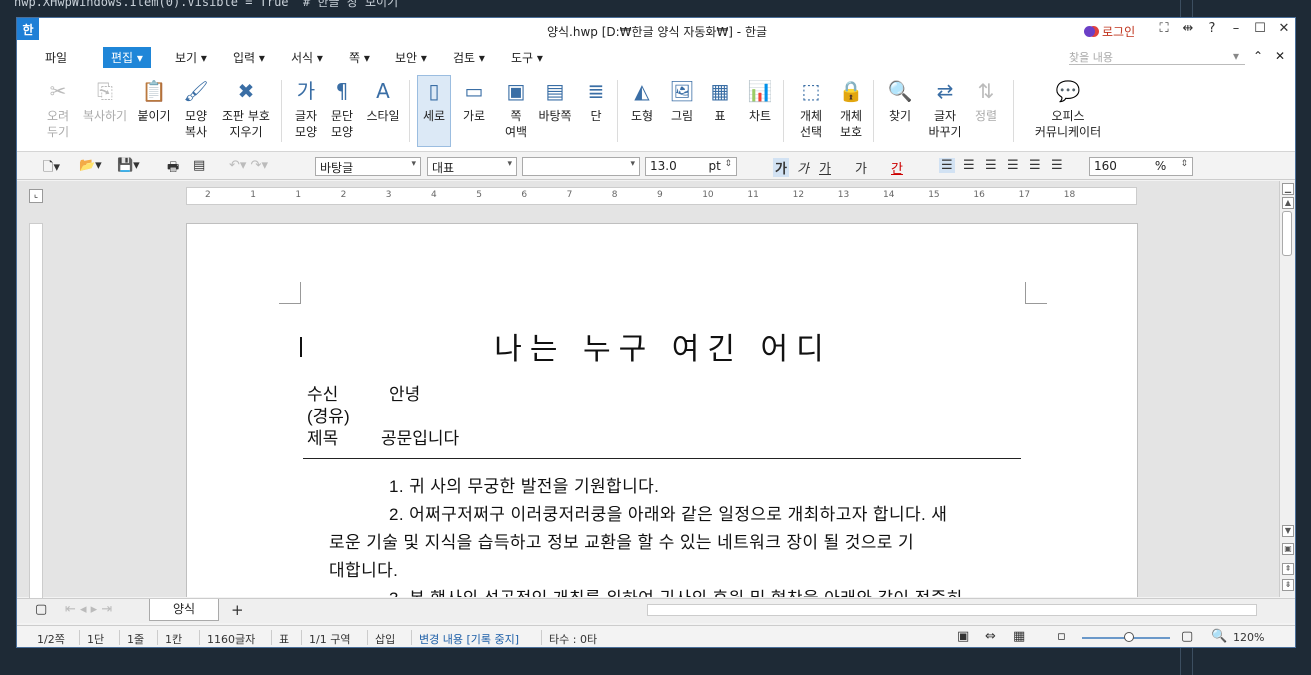  What do you see at coordinates (359, 57) in the screenshot?
I see `menu-page: 쪽 ▾` at bounding box center [359, 57].